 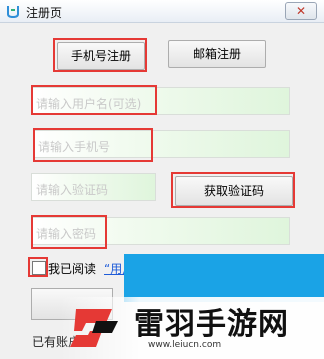 I want to click on phone-register-button: 手机号注册, so click(x=101, y=56).